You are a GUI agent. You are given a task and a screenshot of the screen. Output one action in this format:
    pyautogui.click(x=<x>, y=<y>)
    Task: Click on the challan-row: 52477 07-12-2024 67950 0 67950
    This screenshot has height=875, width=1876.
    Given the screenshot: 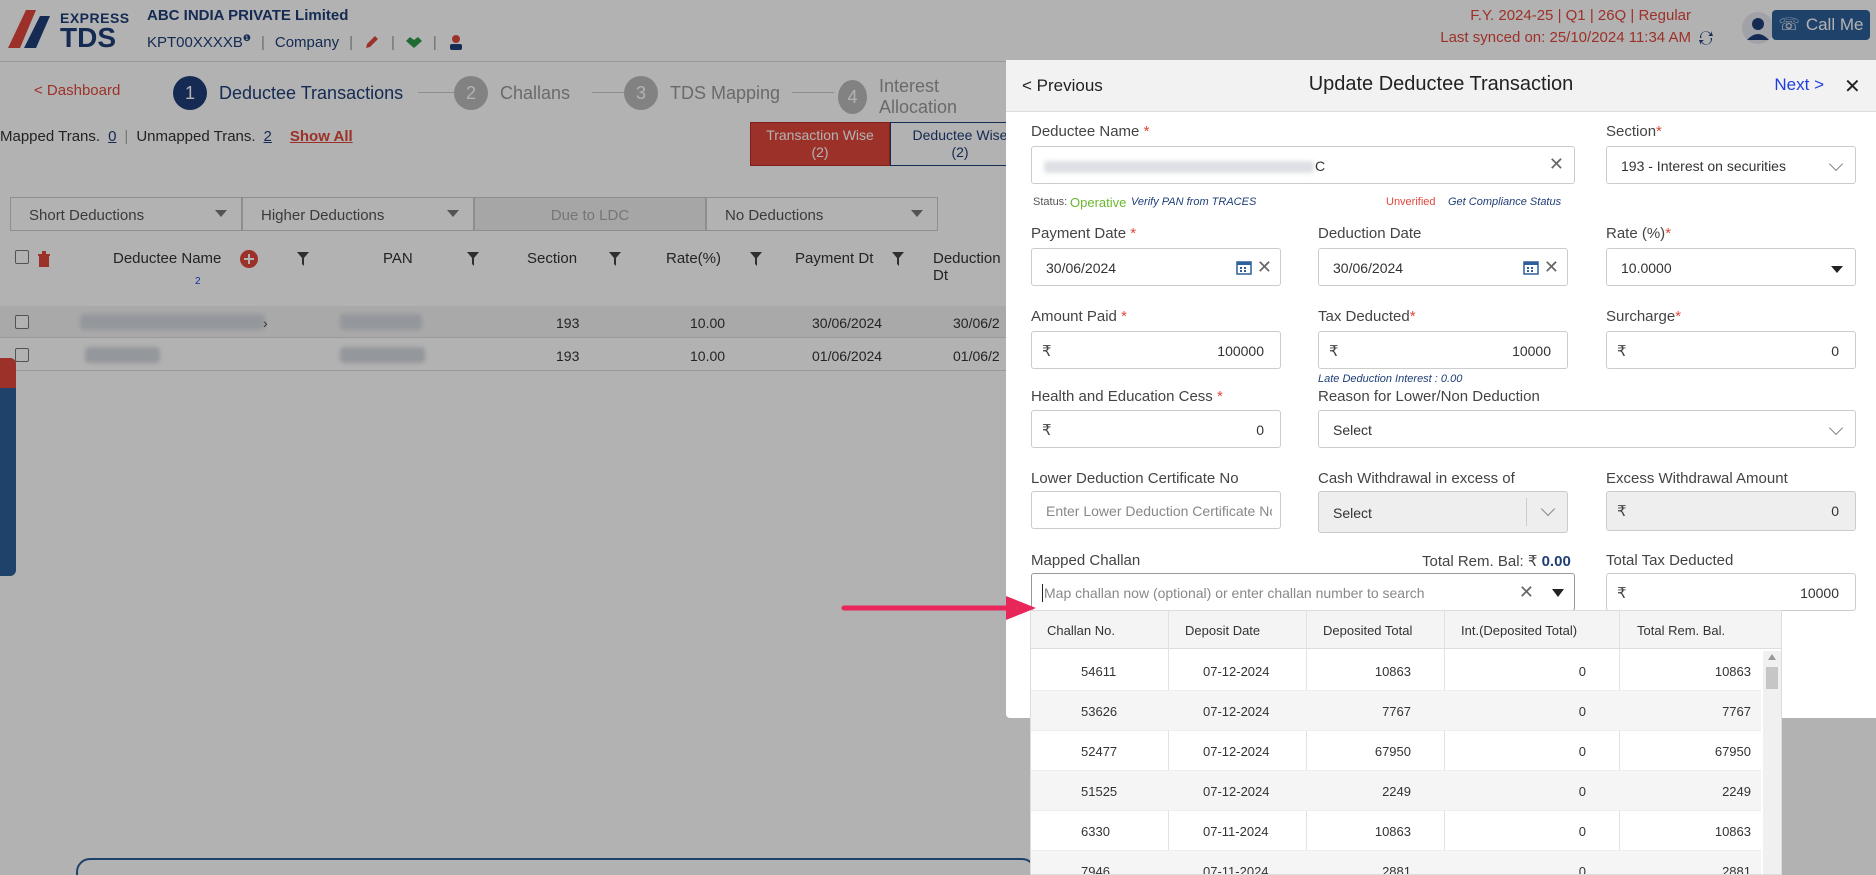 What is the action you would take?
    pyautogui.click(x=1396, y=751)
    